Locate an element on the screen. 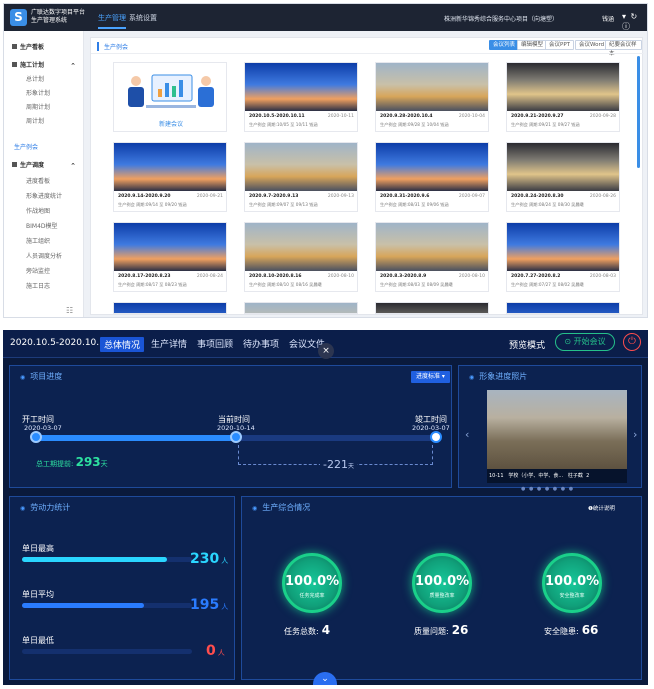 The height and width of the screenshot is (689, 654). user-name: 钱涵 is located at coordinates (608, 18).